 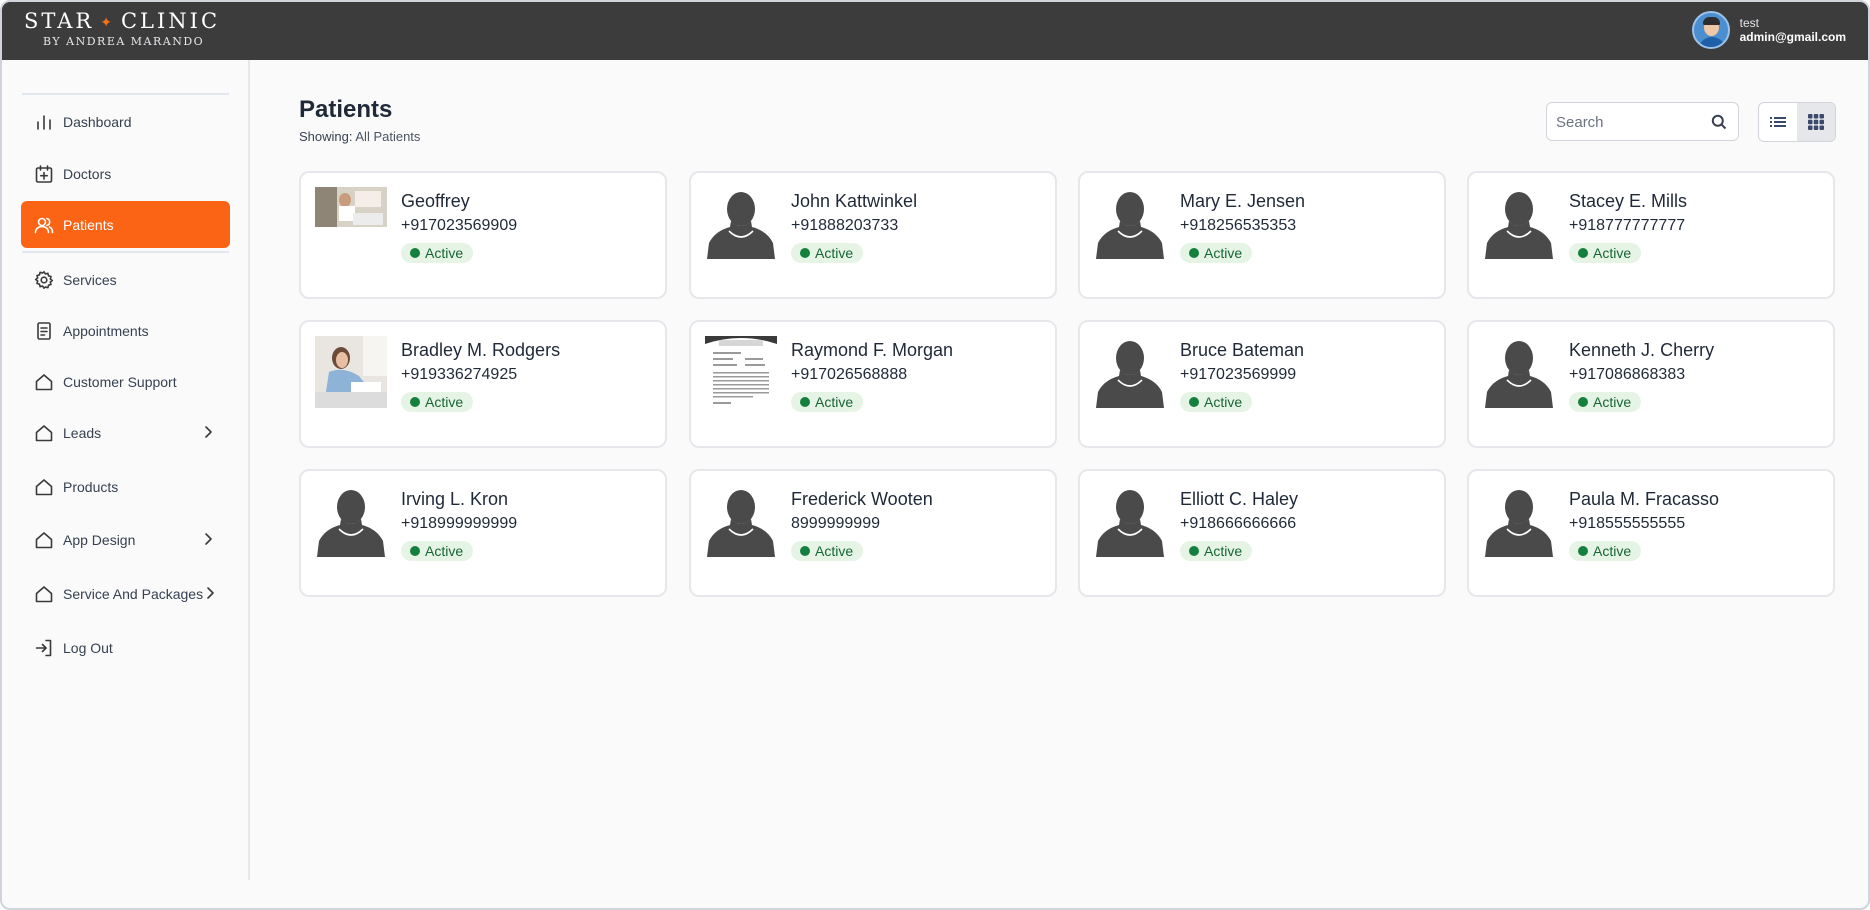 What do you see at coordinates (125, 224) in the screenshot?
I see `sidebar-item-patients: Patients` at bounding box center [125, 224].